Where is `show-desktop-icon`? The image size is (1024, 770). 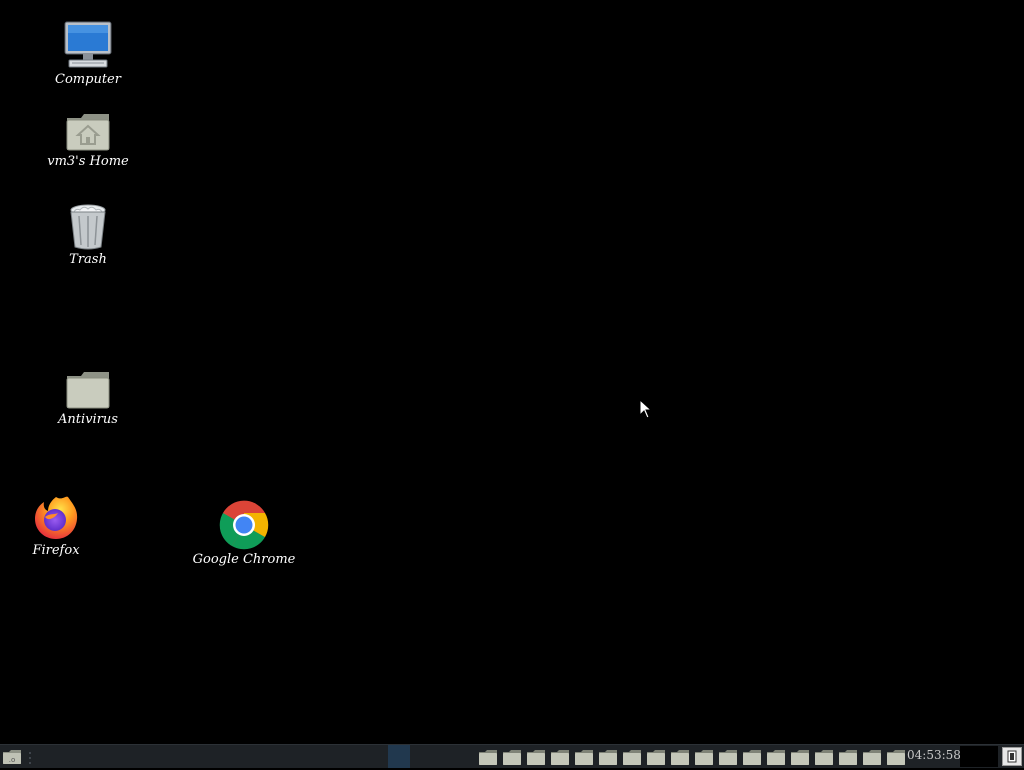
show-desktop-icon is located at coordinates (1012, 756).